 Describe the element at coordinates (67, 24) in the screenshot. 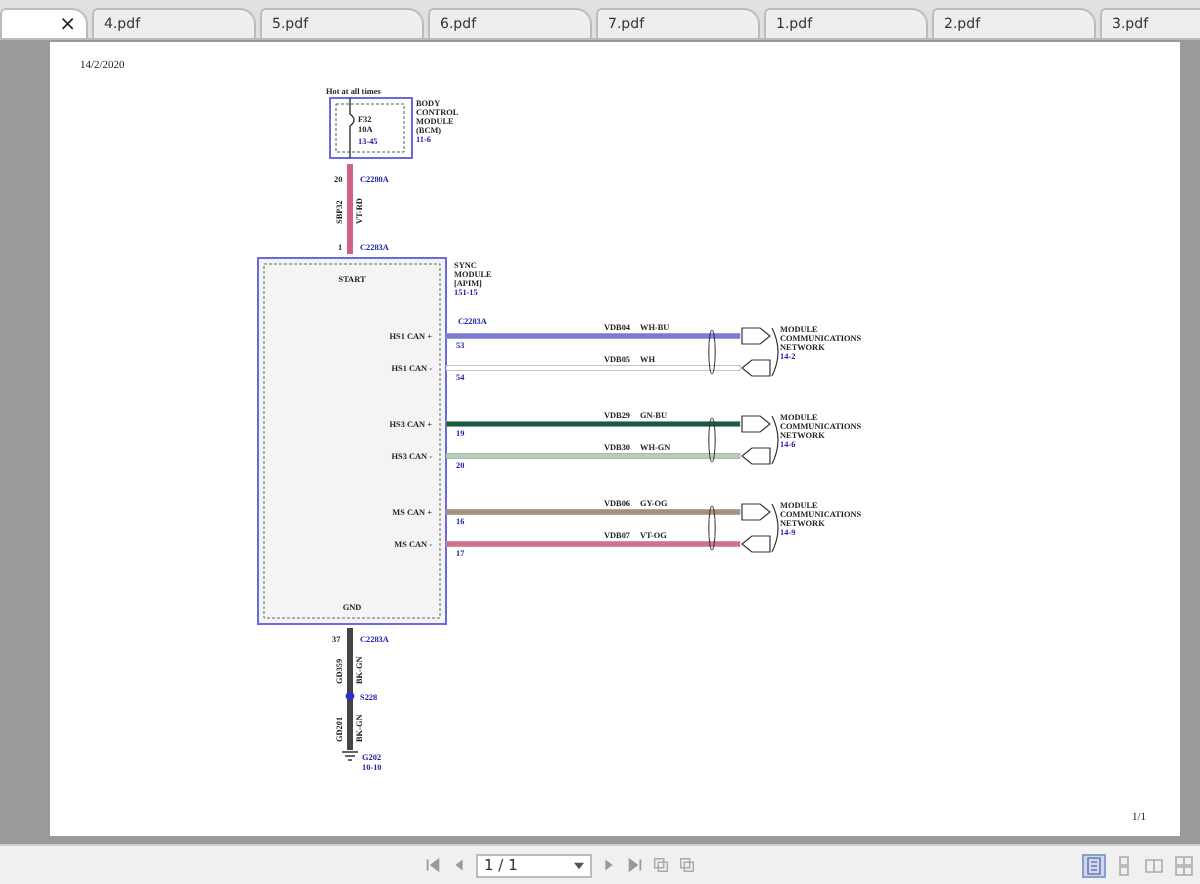

I see `close-icon: ×` at that location.